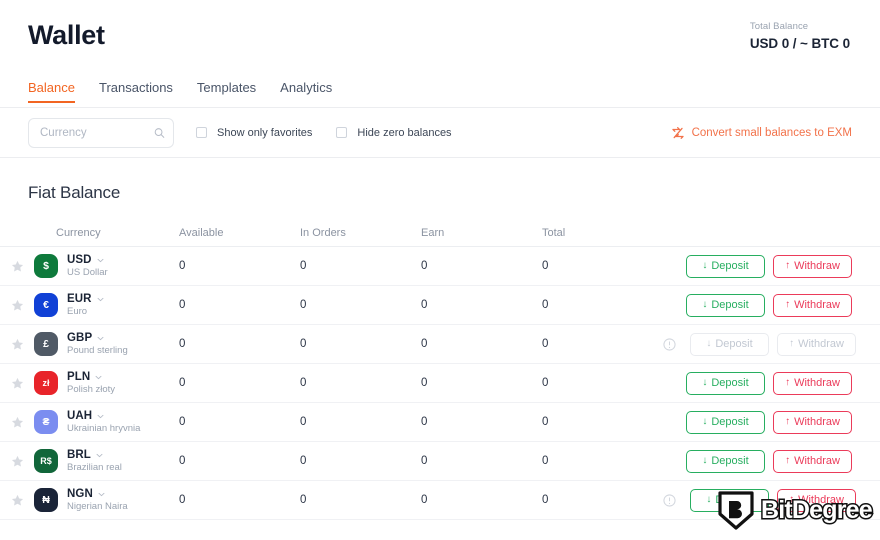  I want to click on table-row: $ USD US Dollar 0 0 0 0 ↓ Deposit ↑ Withdraw, so click(440, 266).